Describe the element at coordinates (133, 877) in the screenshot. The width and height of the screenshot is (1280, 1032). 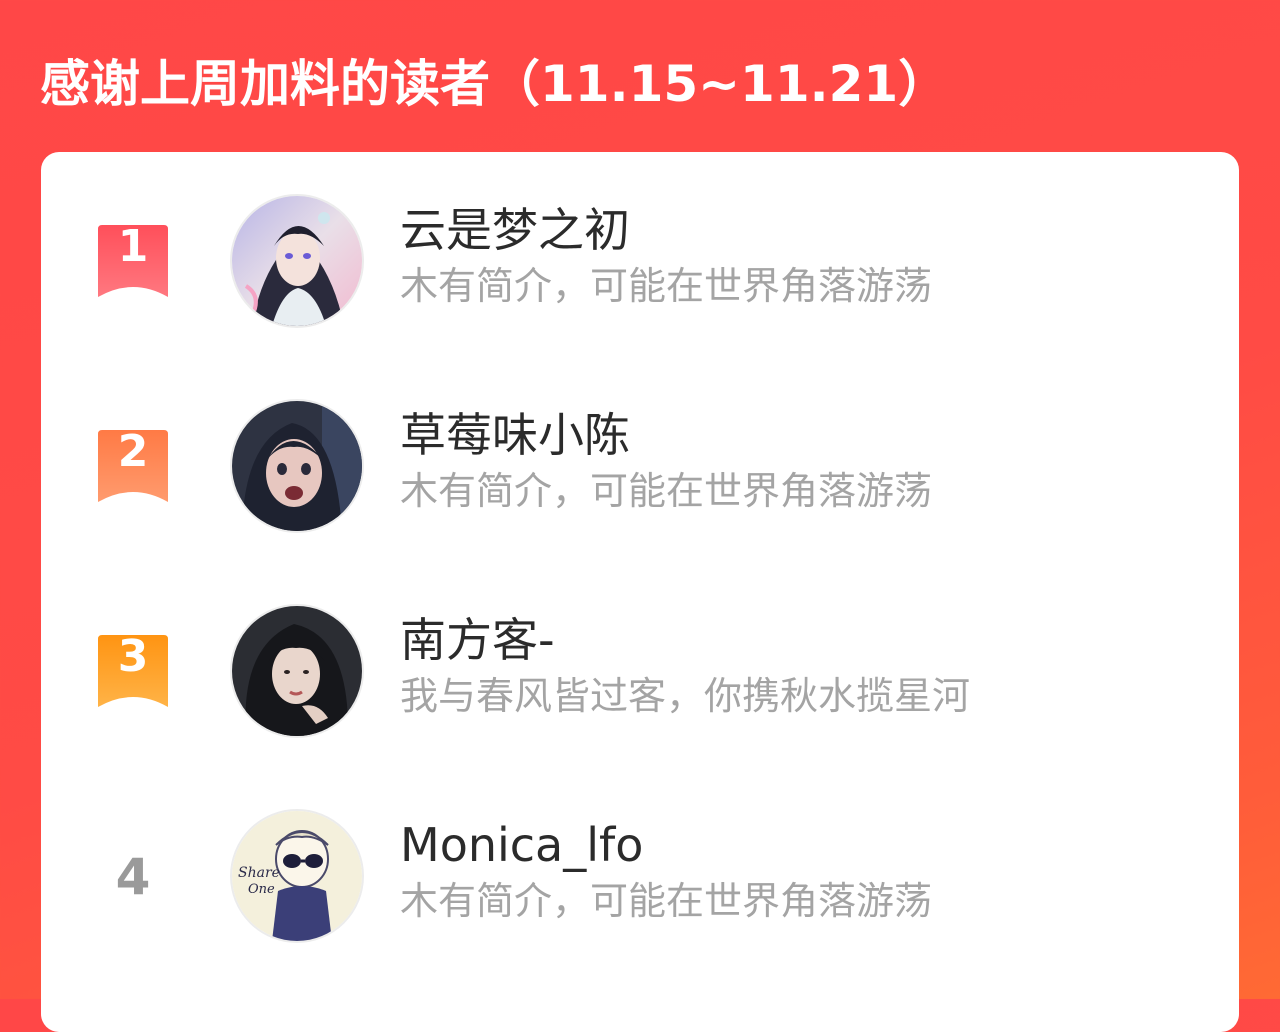
I see `rank-number: 4` at that location.